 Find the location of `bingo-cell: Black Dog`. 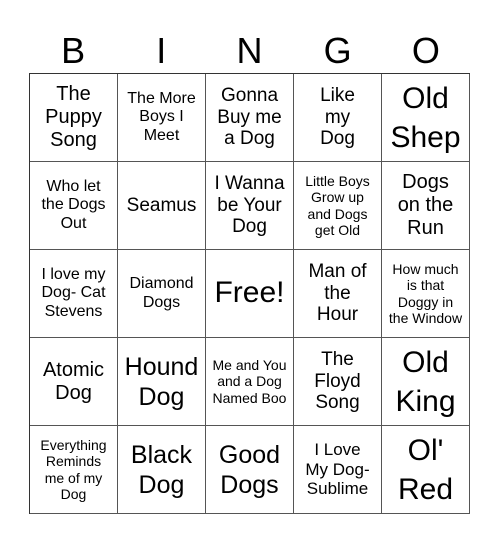

bingo-cell: Black Dog is located at coordinates (162, 470).